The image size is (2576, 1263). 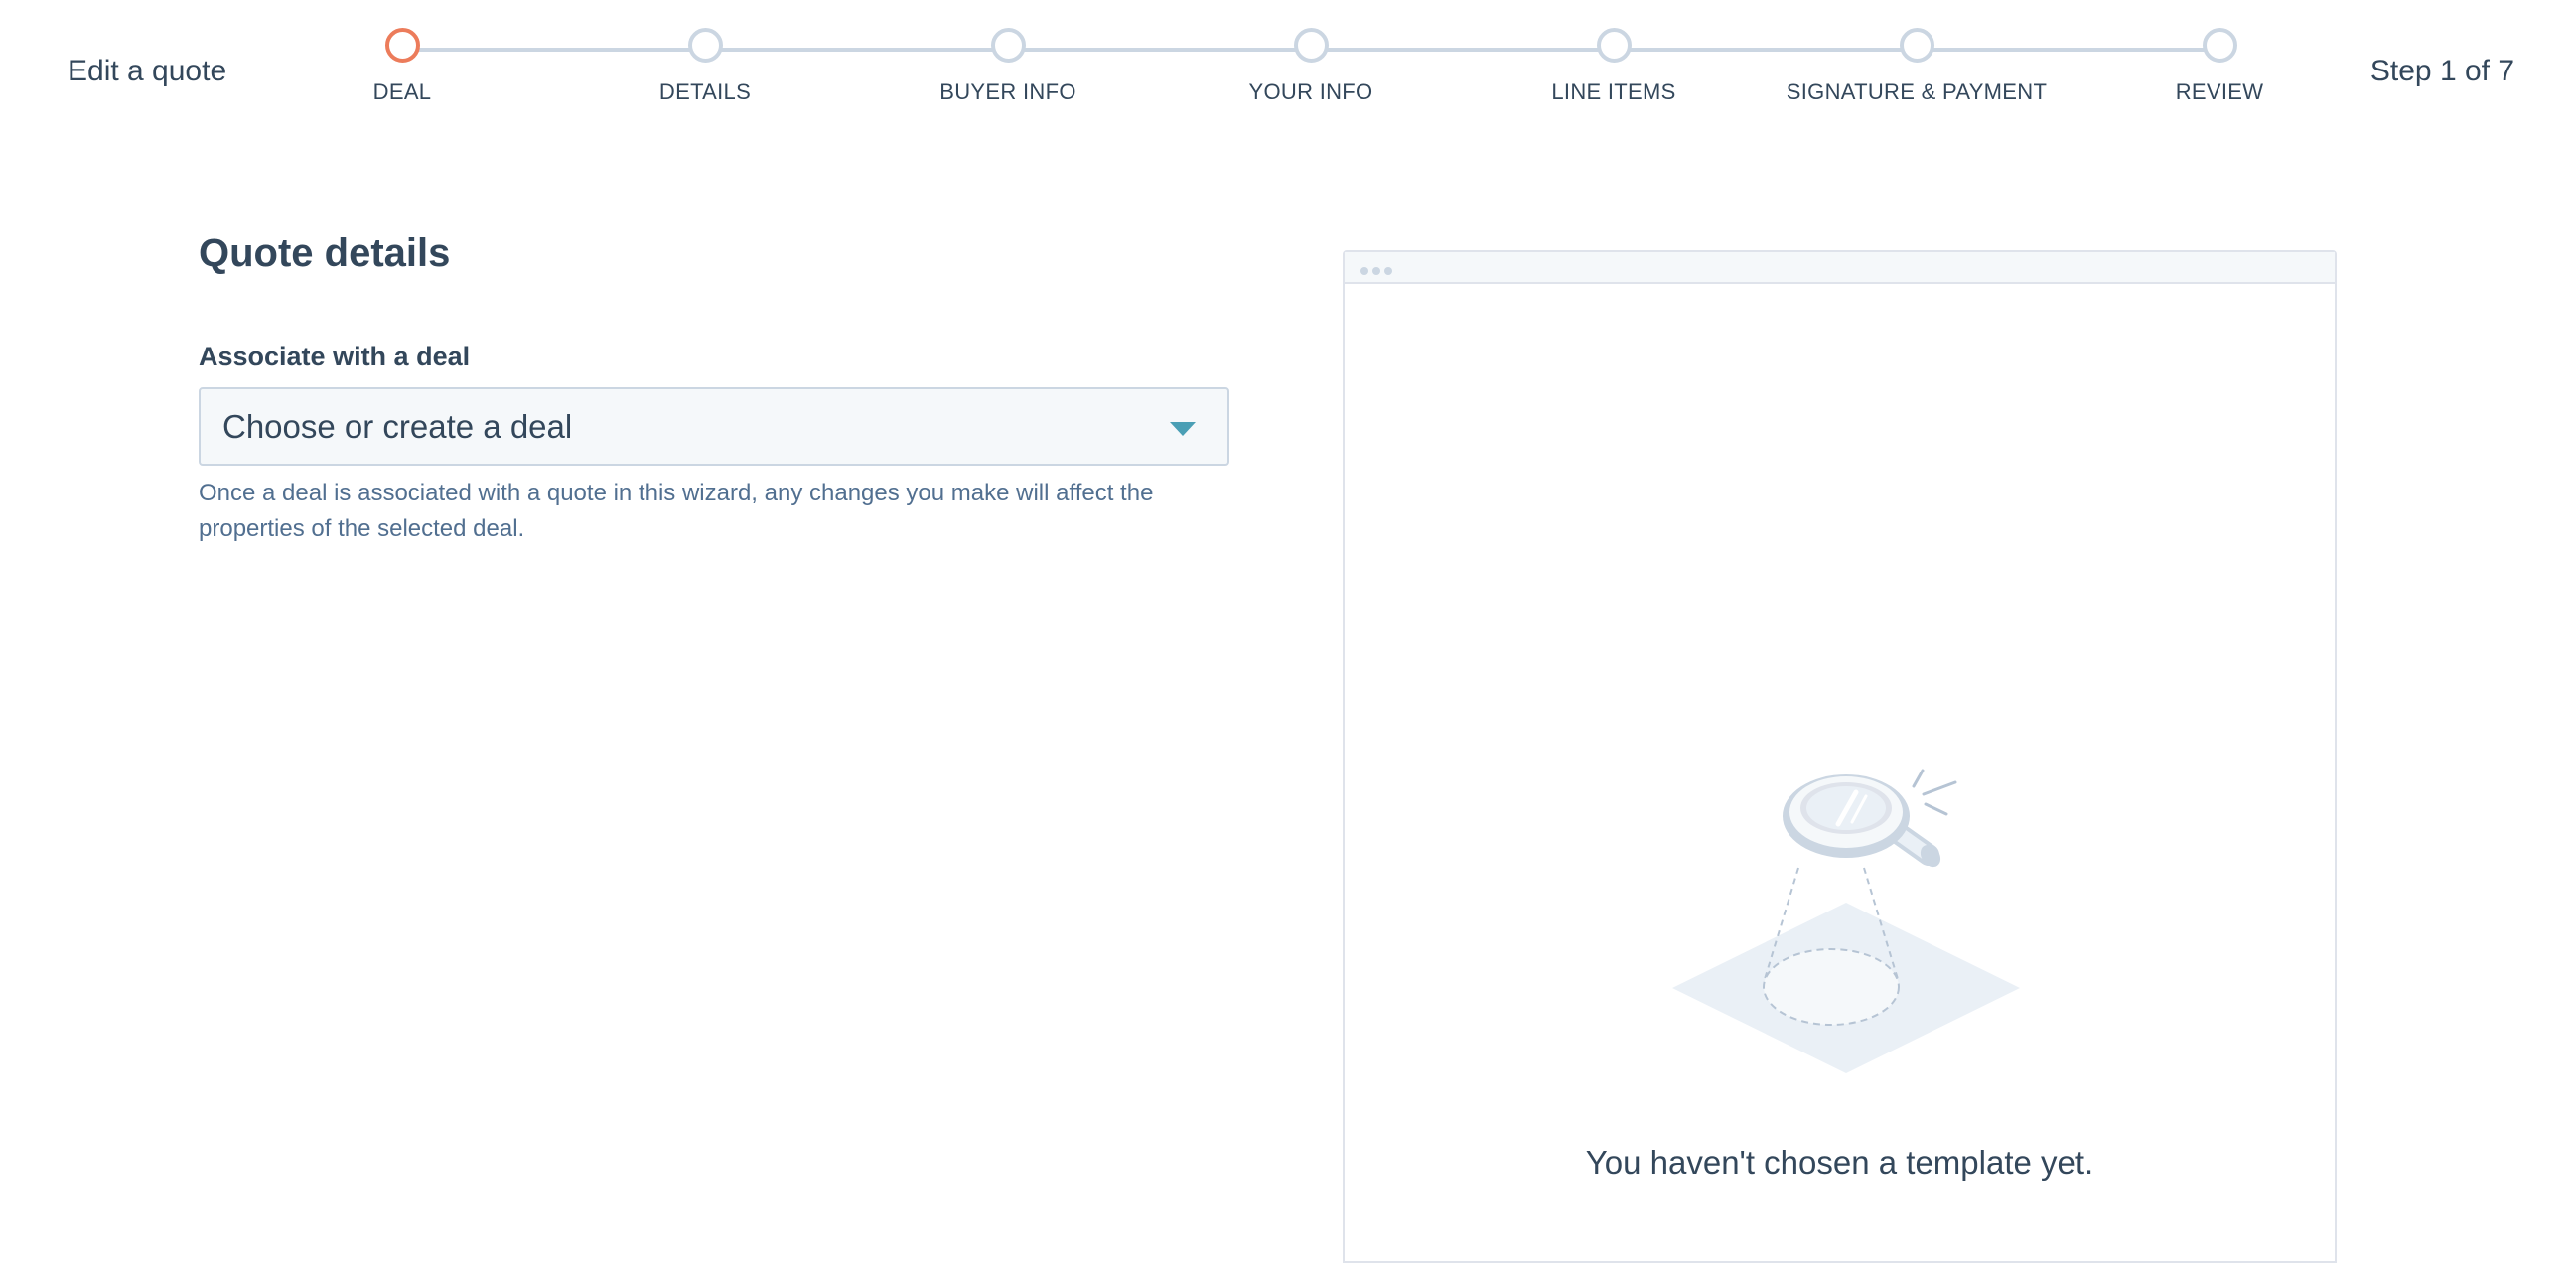 I want to click on deal-dropdown-placeholder: Choose or create a deal, so click(x=397, y=427).